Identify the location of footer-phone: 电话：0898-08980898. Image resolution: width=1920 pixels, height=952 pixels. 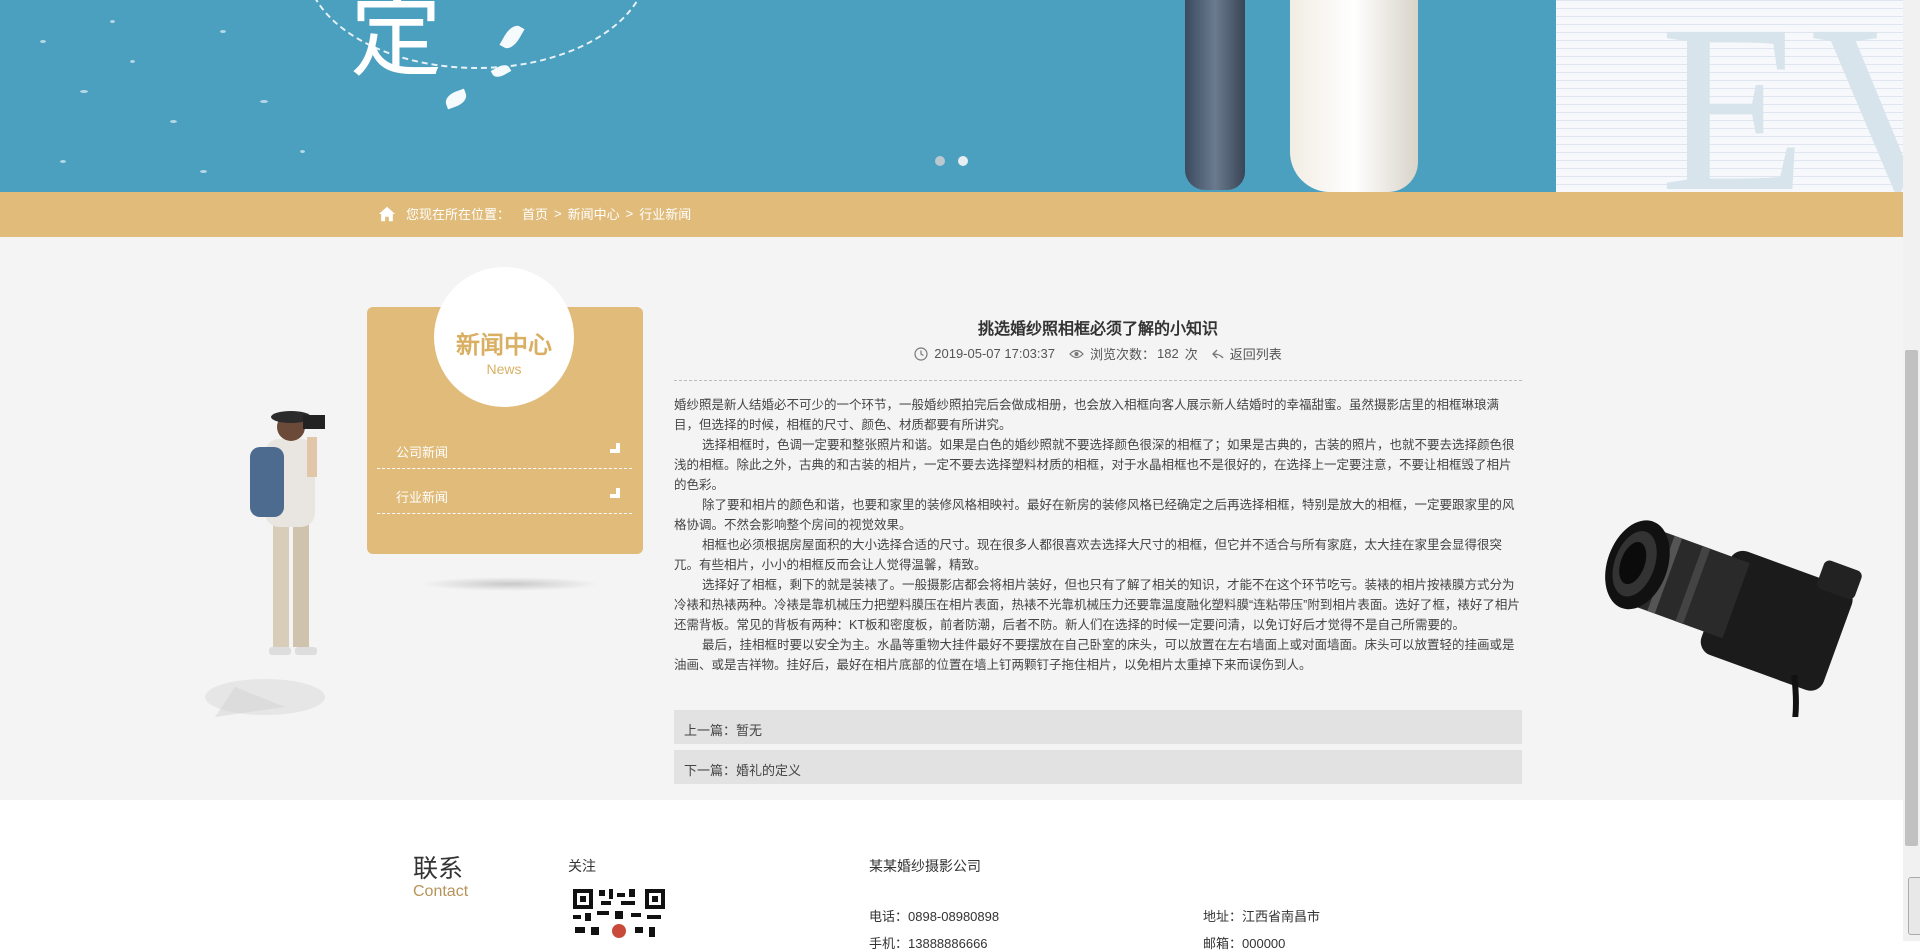
(934, 916).